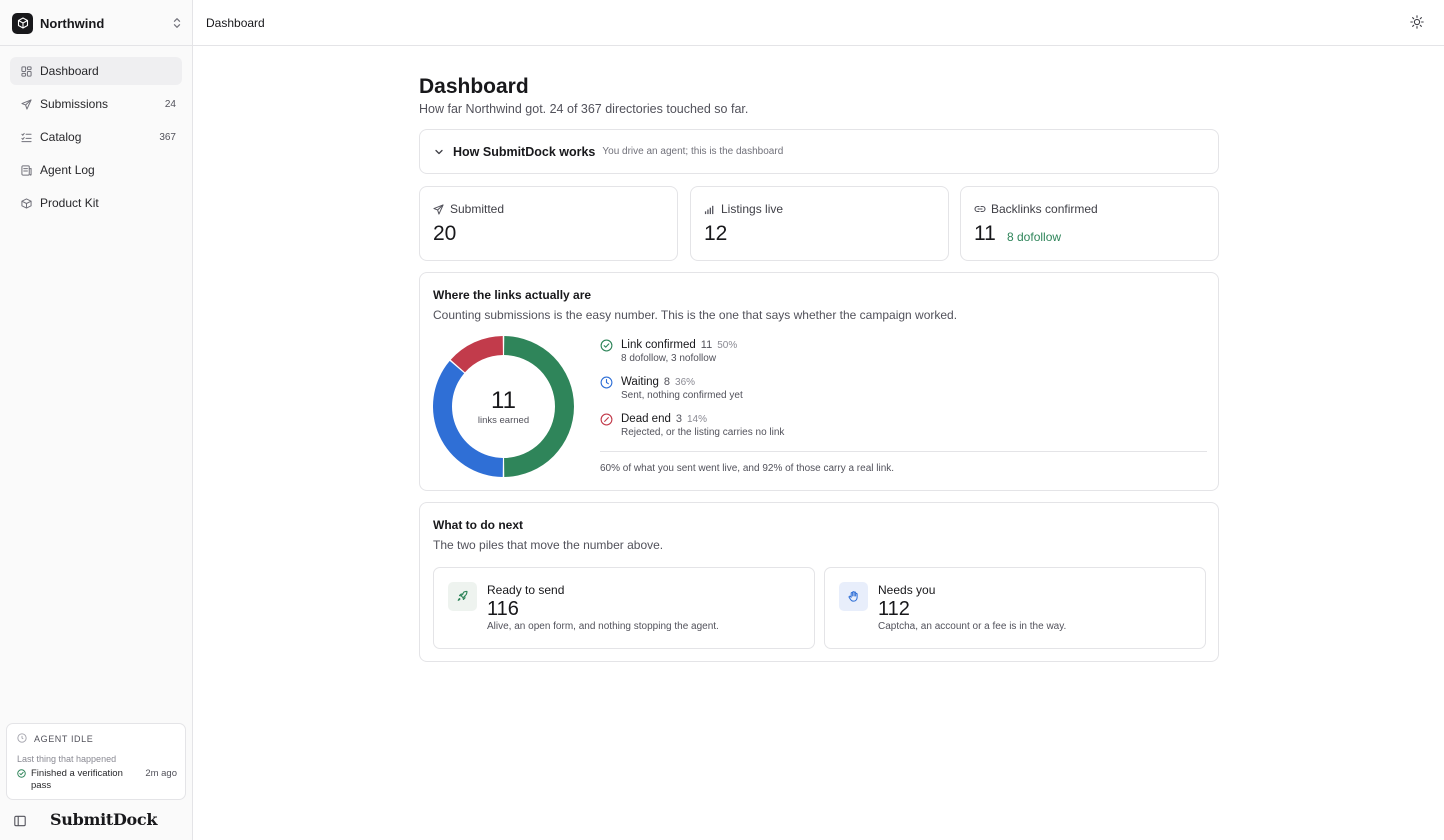 The width and height of the screenshot is (1444, 840). I want to click on brand-logo: SubmitDock, so click(104, 819).